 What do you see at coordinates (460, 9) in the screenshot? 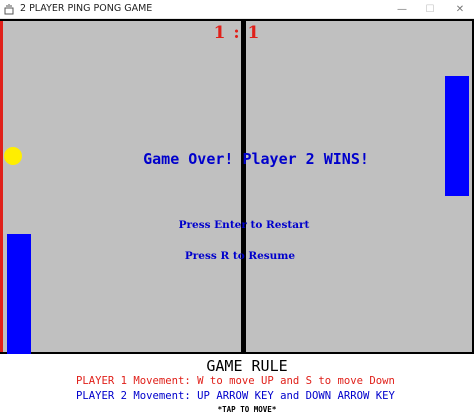
I see `close-button: ✕` at bounding box center [460, 9].